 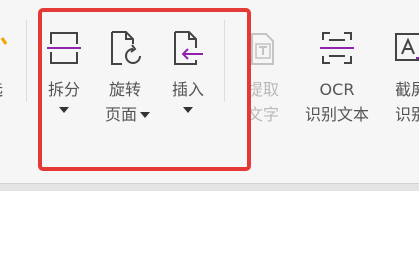 What do you see at coordinates (406, 114) in the screenshot?
I see `screenshot-ocr-label-line2: 识别` at bounding box center [406, 114].